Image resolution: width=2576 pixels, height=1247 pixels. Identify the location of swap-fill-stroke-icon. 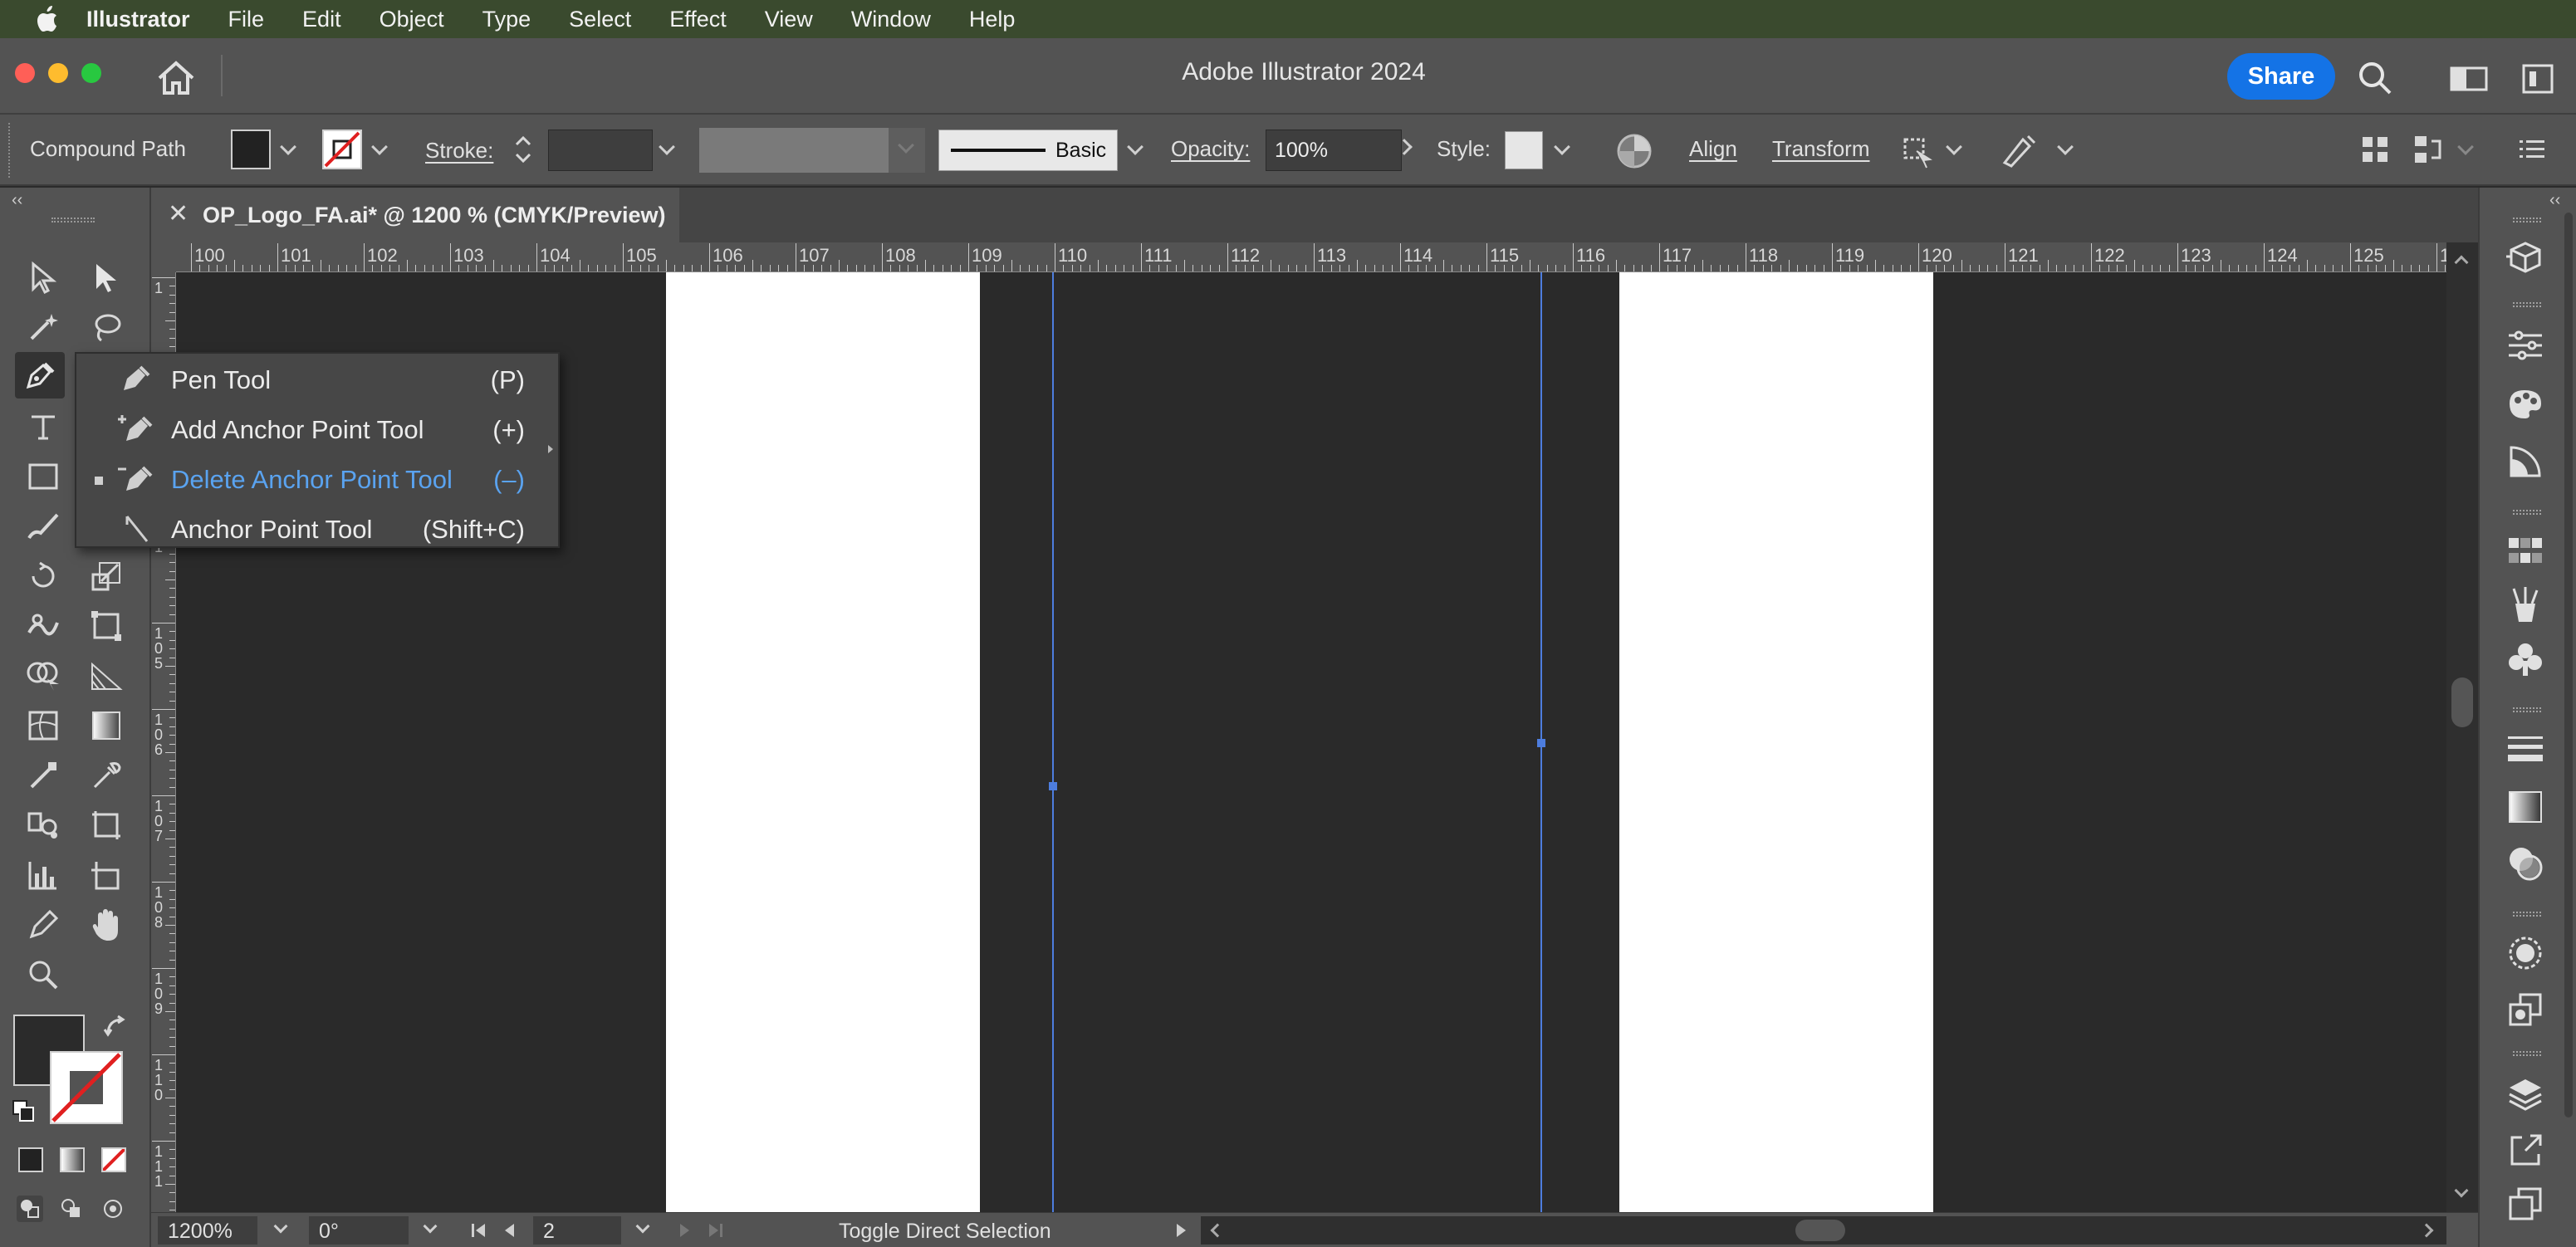
(115, 1027).